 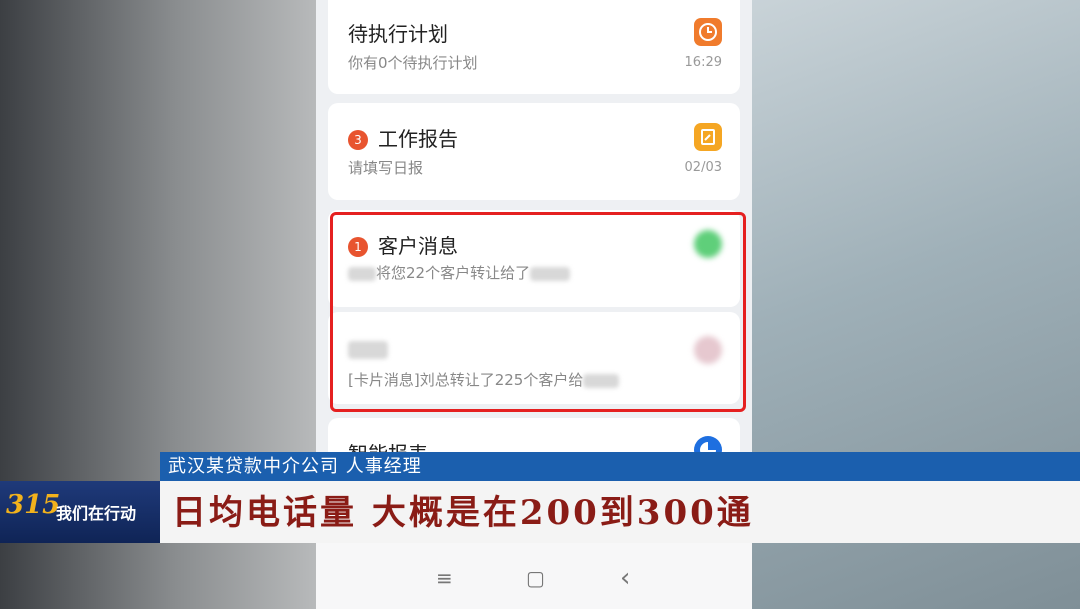 I want to click on report-title: 工作报告, so click(x=418, y=139).